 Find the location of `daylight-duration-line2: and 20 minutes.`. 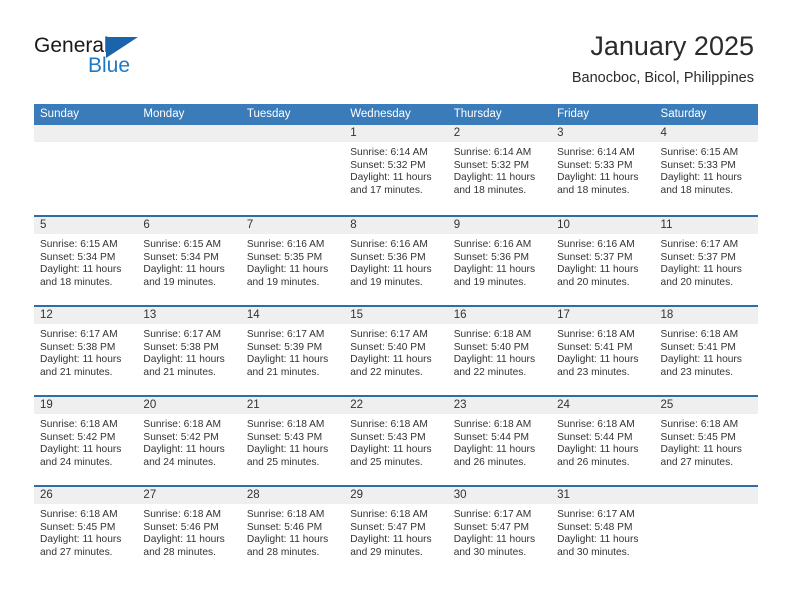

daylight-duration-line2: and 20 minutes. is located at coordinates (697, 282).